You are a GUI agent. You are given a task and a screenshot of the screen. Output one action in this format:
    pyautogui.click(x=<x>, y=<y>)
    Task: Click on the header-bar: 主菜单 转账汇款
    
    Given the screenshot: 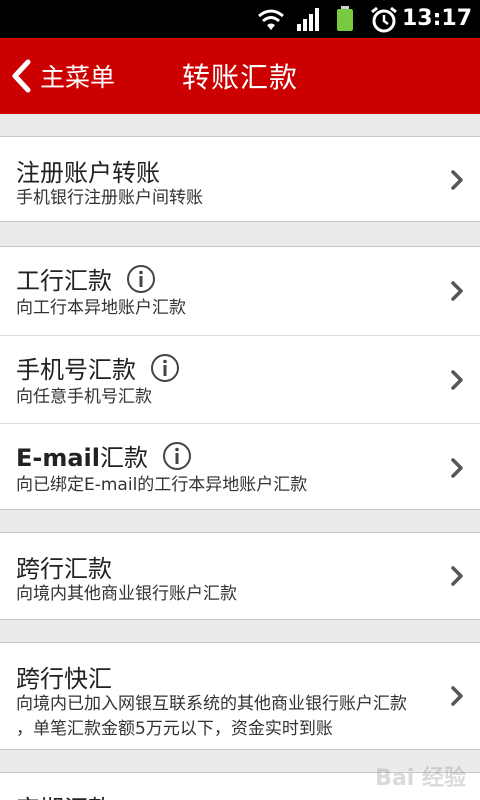 What is the action you would take?
    pyautogui.click(x=240, y=76)
    